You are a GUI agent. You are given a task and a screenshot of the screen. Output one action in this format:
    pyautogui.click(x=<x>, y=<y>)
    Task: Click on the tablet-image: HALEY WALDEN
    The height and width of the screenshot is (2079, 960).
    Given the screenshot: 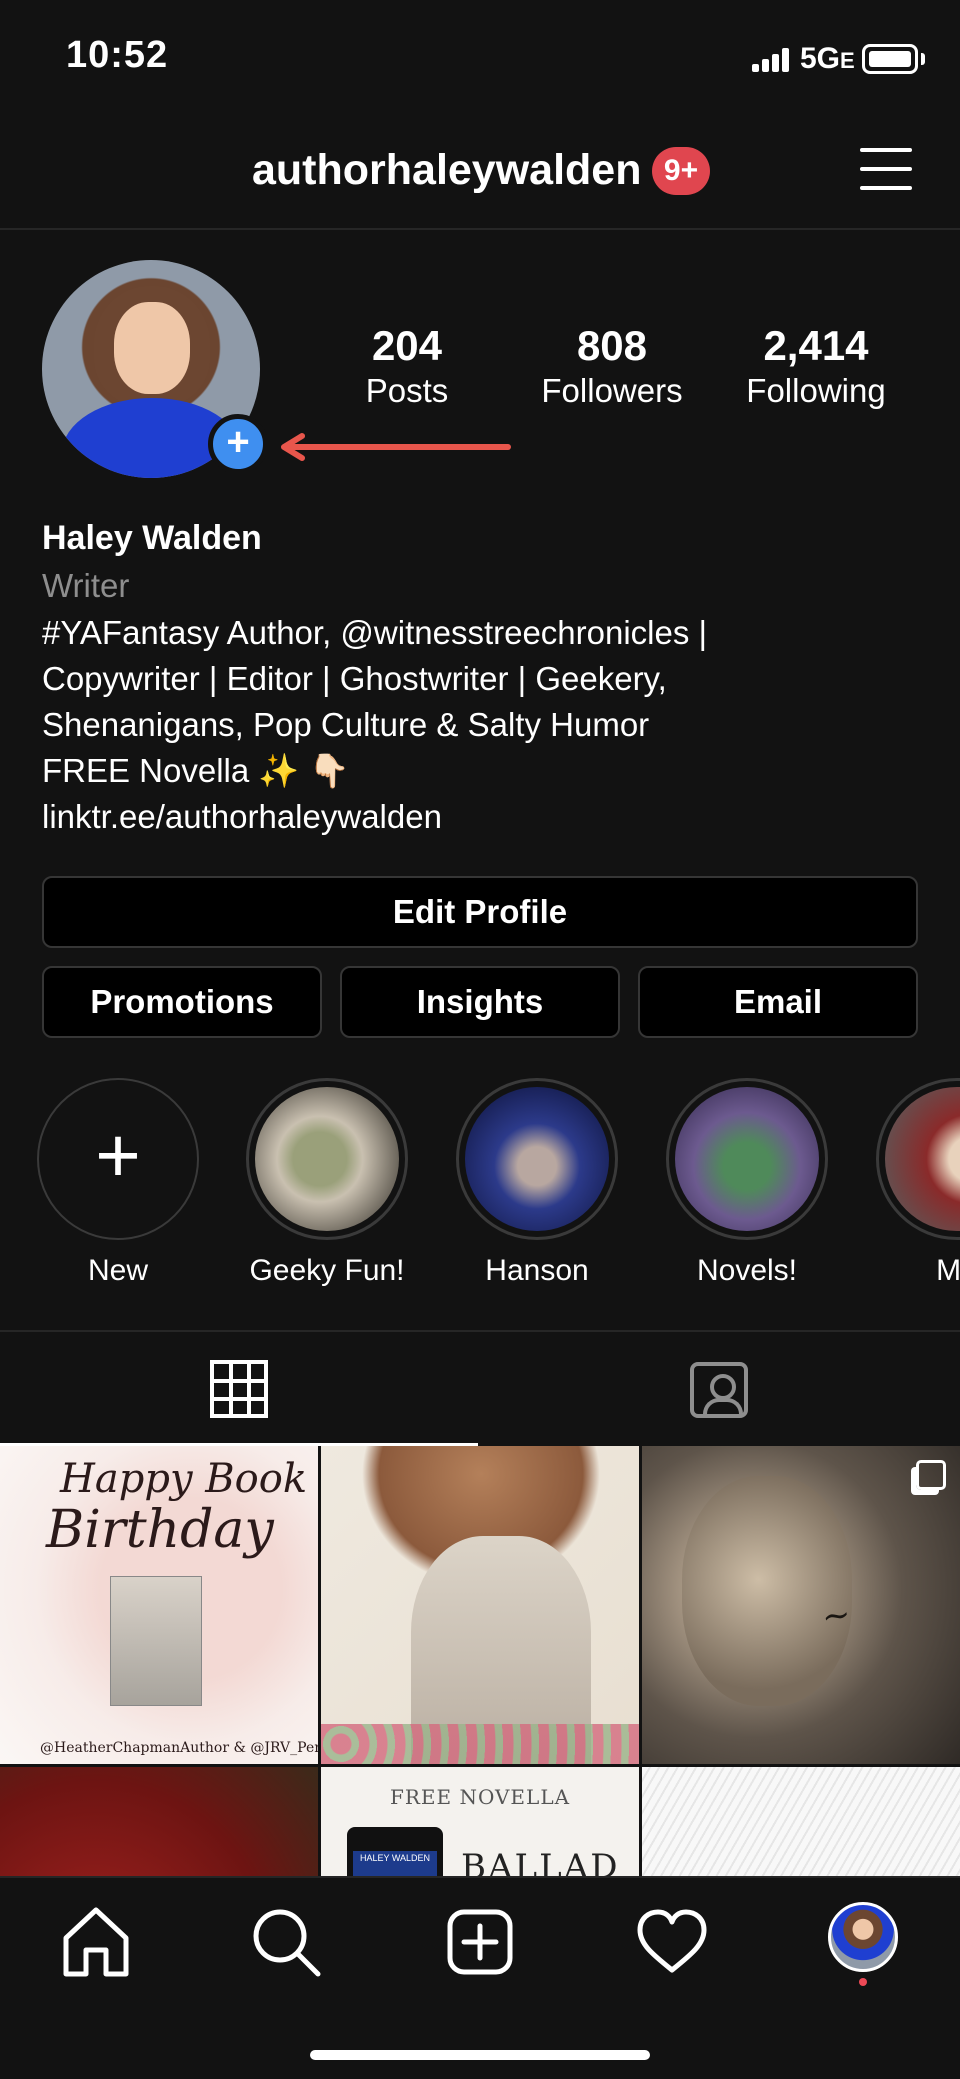 What is the action you would take?
    pyautogui.click(x=395, y=1851)
    